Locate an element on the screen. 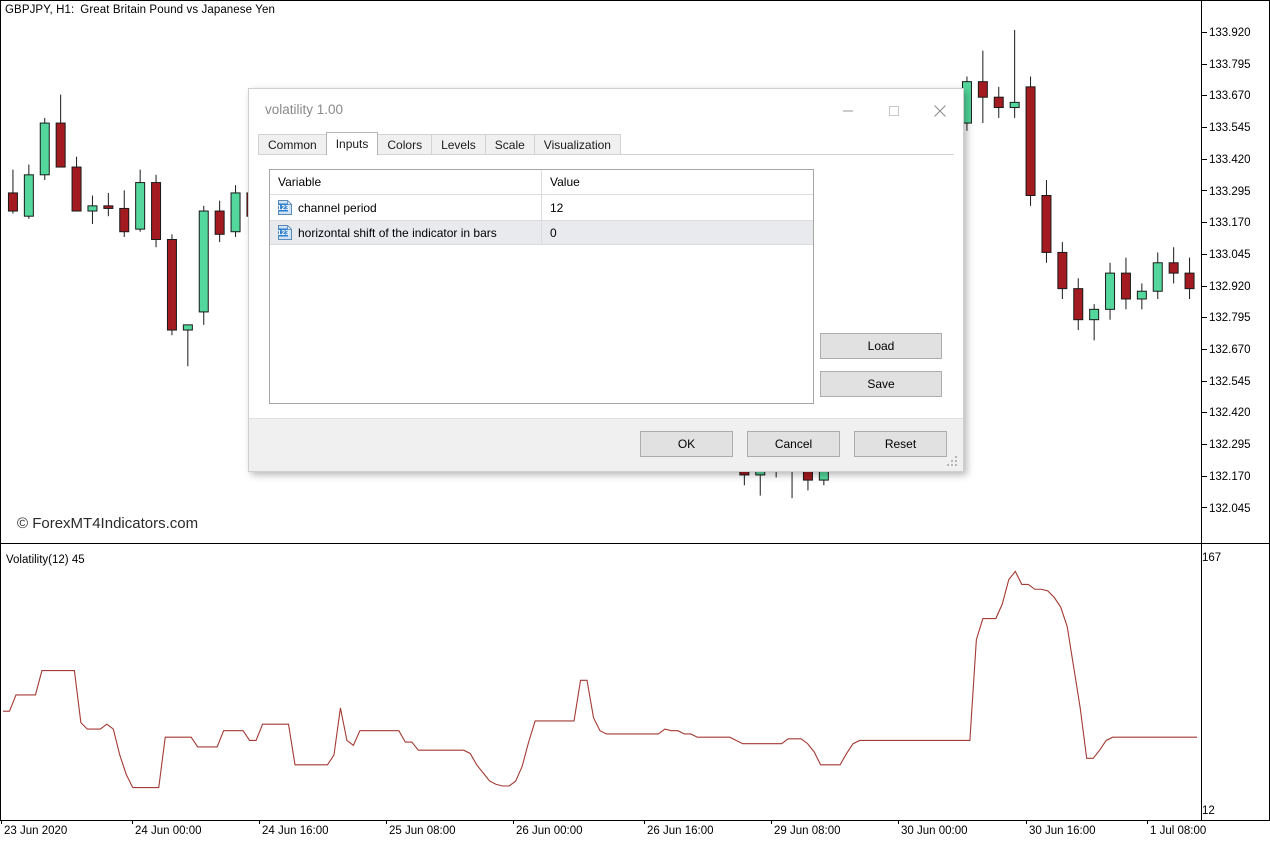 The height and width of the screenshot is (844, 1270). price-scale-tick: 133.420 is located at coordinates (1226, 160).